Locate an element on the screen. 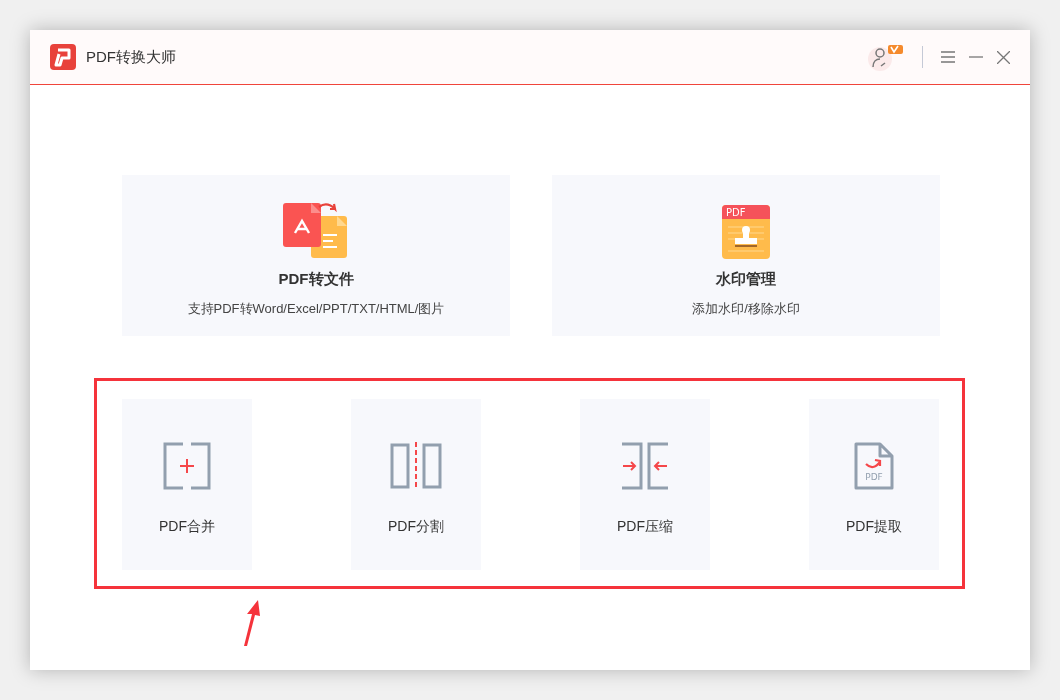  annotation-arrow is located at coordinates (252, 623).